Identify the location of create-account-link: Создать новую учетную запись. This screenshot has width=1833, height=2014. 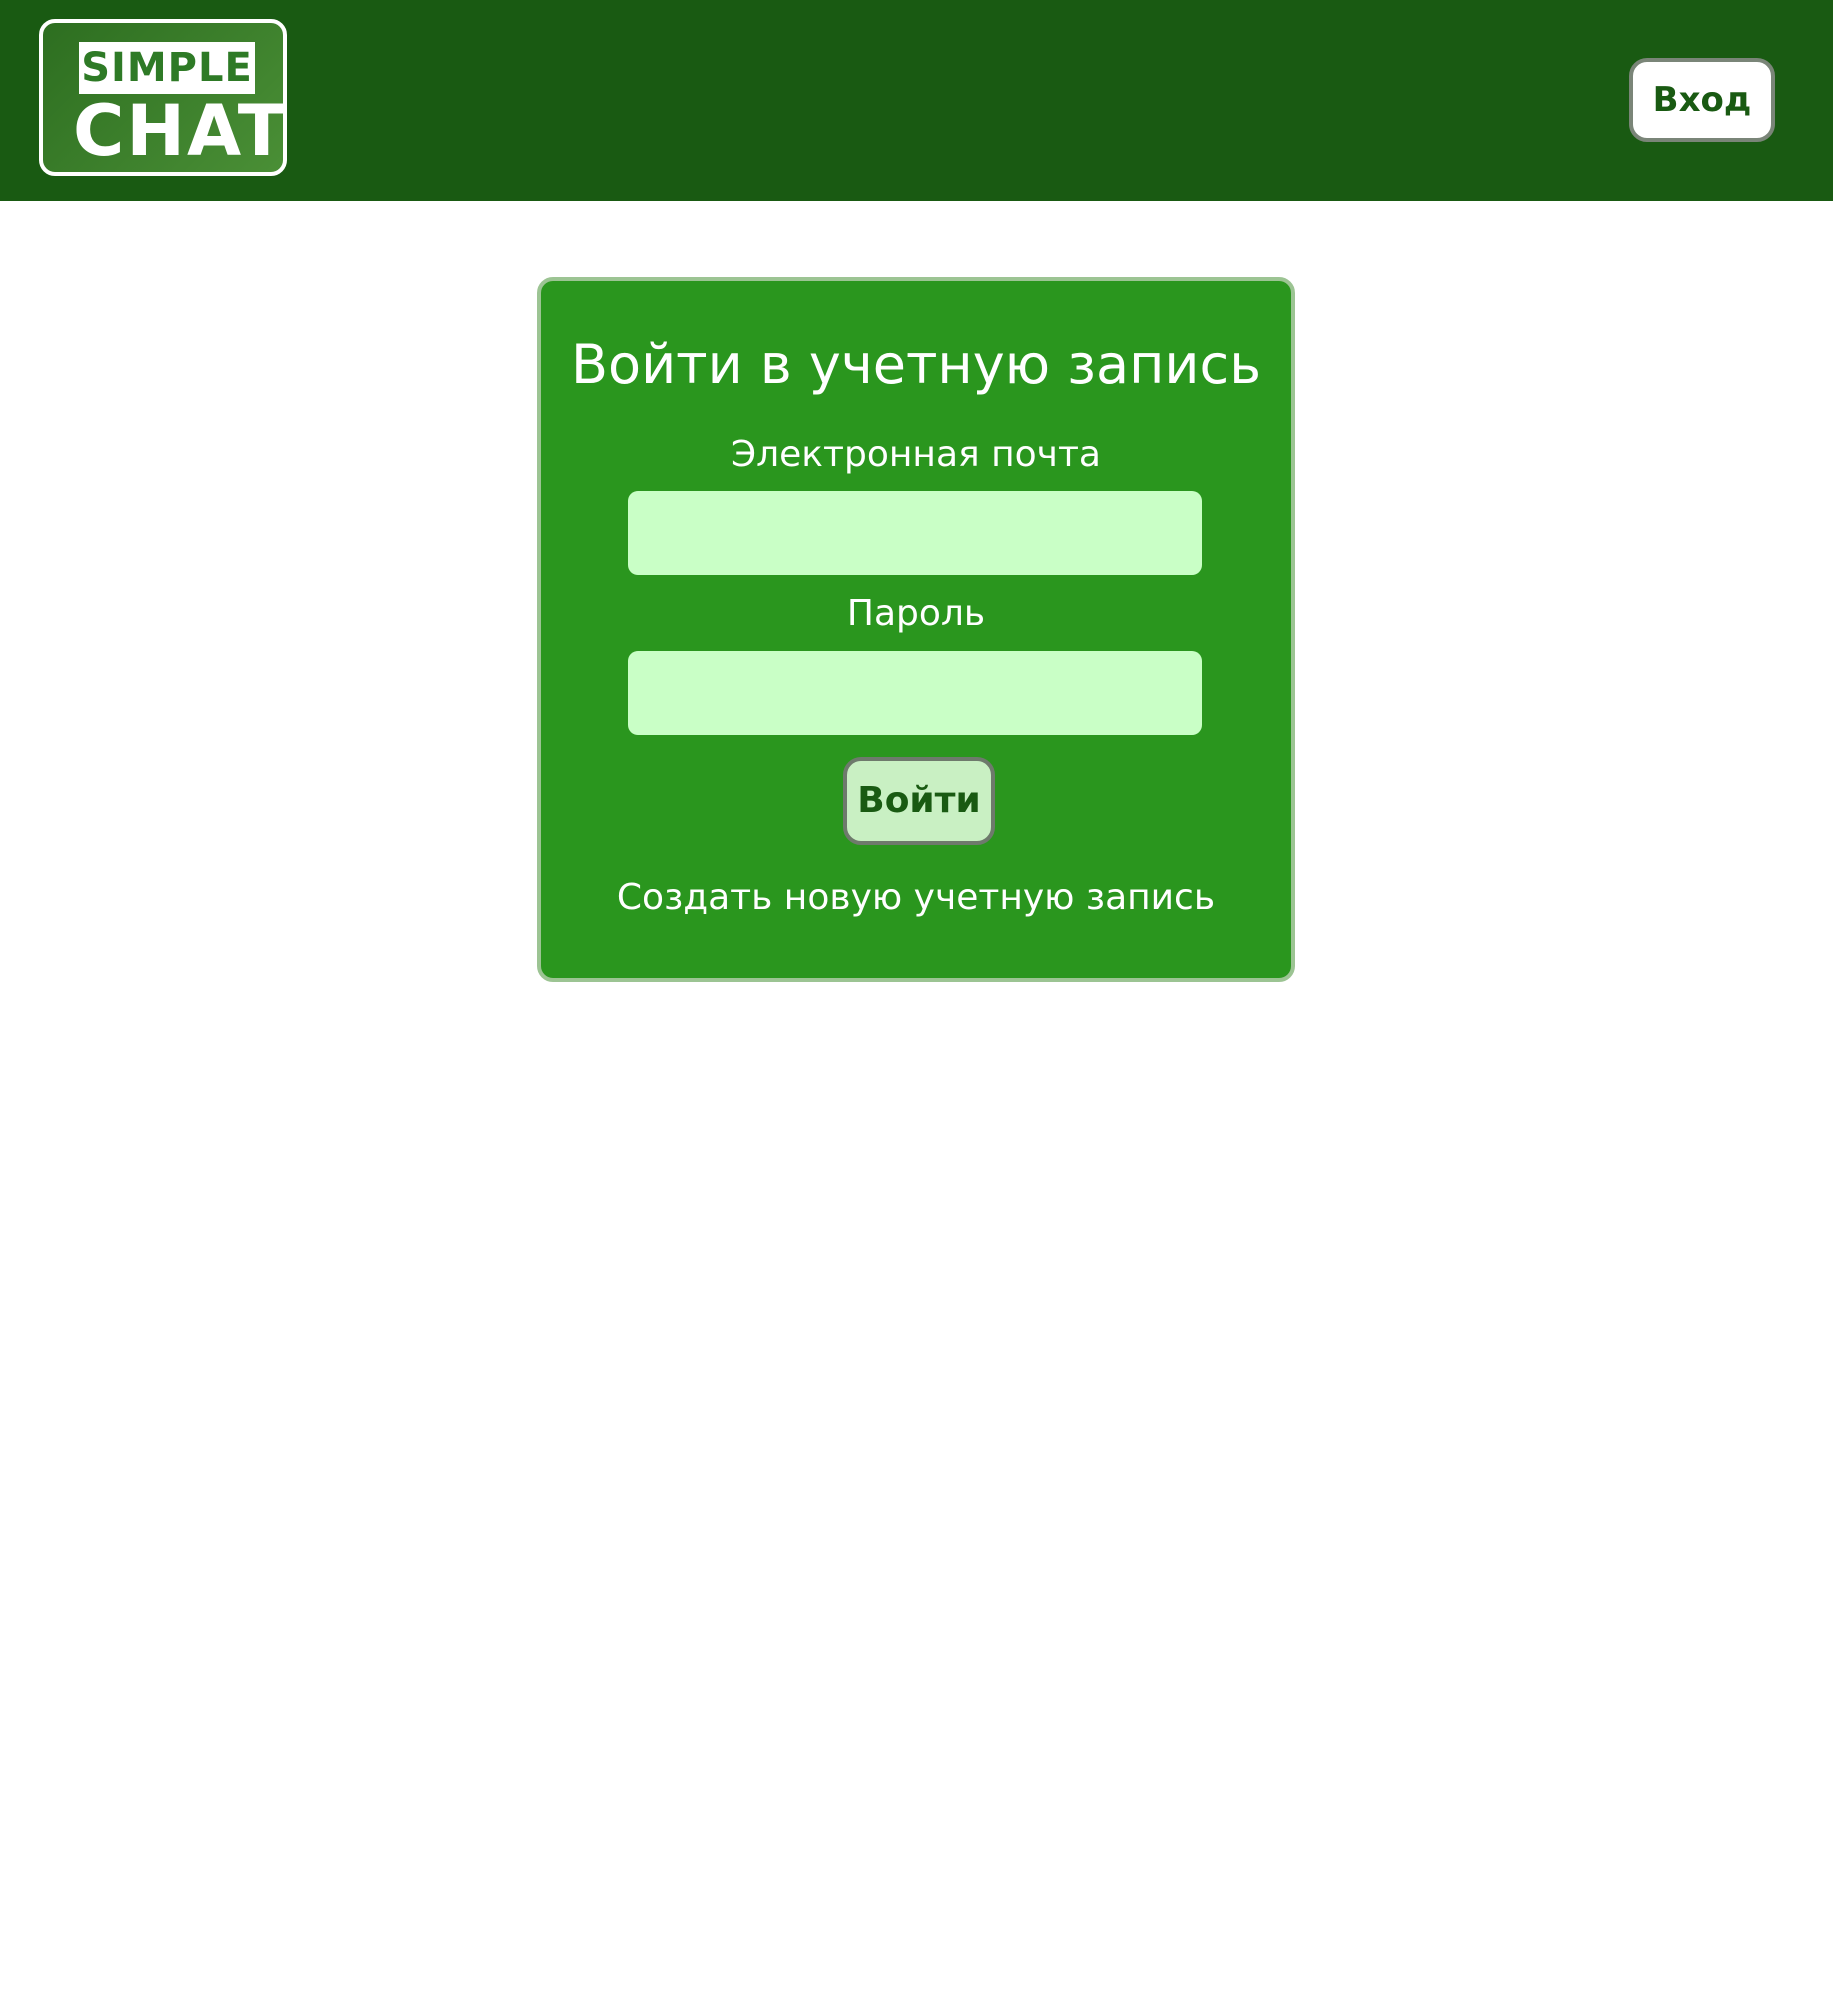
(916, 898).